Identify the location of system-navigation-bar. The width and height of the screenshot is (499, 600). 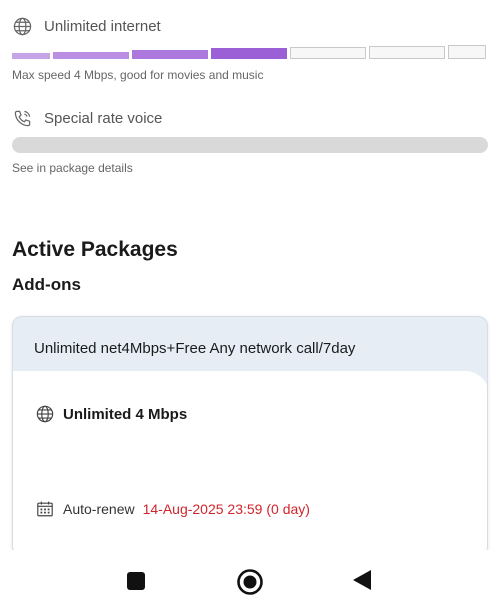
(249, 575).